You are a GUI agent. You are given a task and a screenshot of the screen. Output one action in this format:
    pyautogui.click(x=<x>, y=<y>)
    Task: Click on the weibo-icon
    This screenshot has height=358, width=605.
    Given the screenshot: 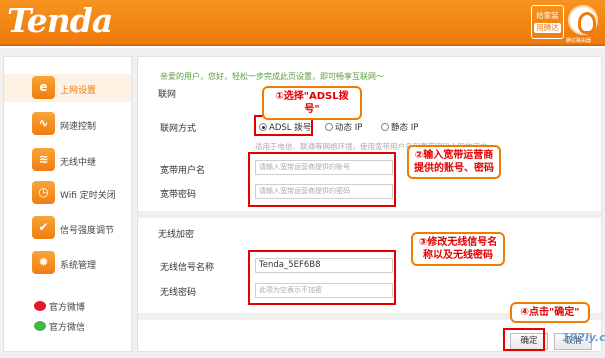 What is the action you would take?
    pyautogui.click(x=40, y=306)
    